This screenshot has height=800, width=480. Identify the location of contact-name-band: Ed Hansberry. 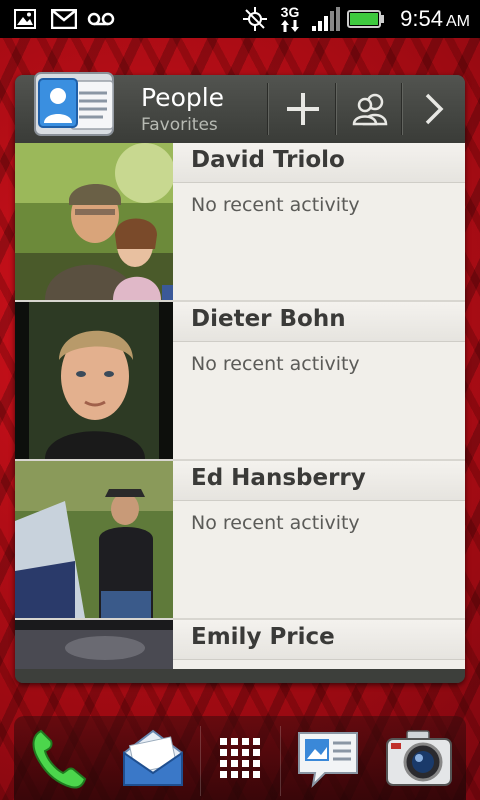
(319, 481).